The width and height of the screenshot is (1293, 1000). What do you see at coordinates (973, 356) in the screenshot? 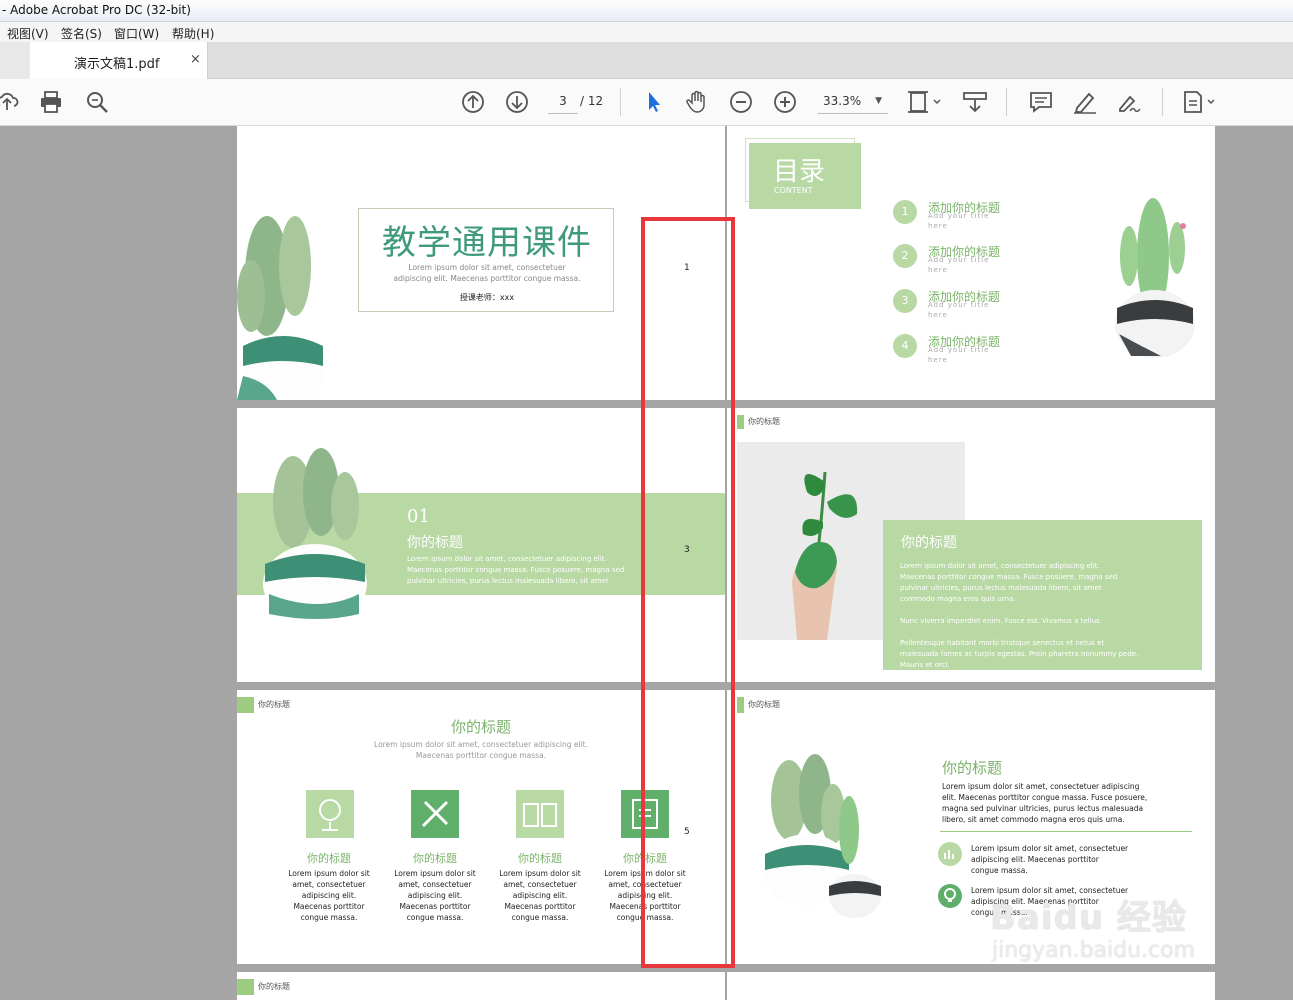
I see `toc-item: 4 添加你的标题 Add your title here` at bounding box center [973, 356].